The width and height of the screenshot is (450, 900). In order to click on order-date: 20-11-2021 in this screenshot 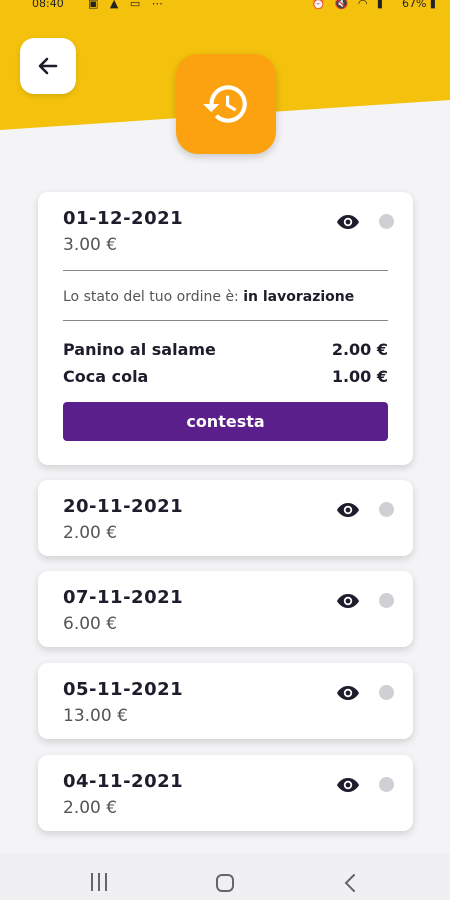, I will do `click(123, 506)`.